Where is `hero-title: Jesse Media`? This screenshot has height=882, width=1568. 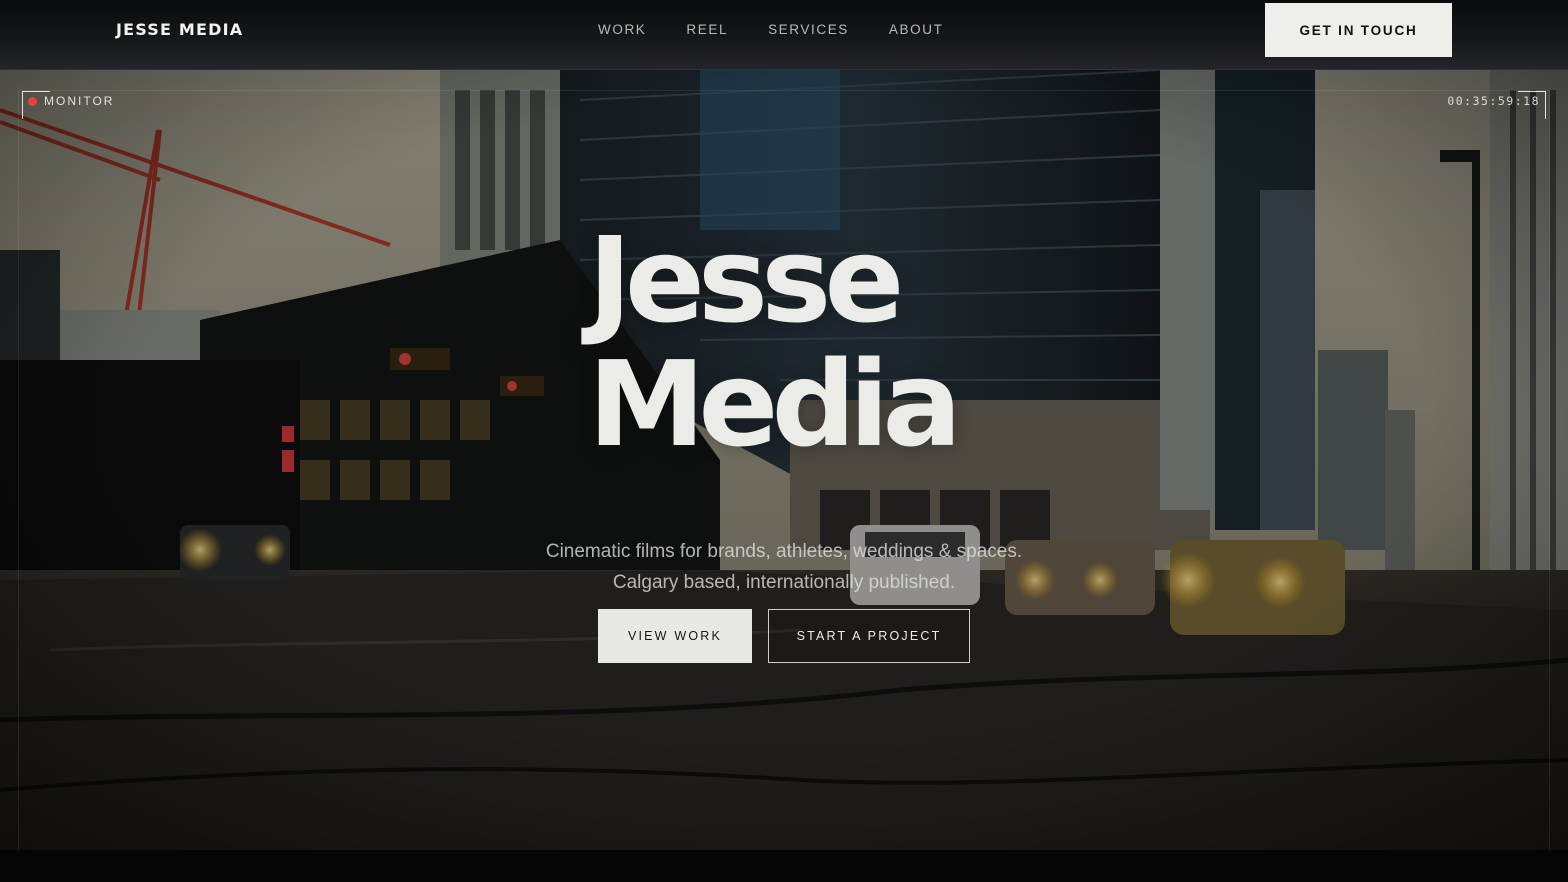 hero-title: Jesse Media is located at coordinates (775, 342).